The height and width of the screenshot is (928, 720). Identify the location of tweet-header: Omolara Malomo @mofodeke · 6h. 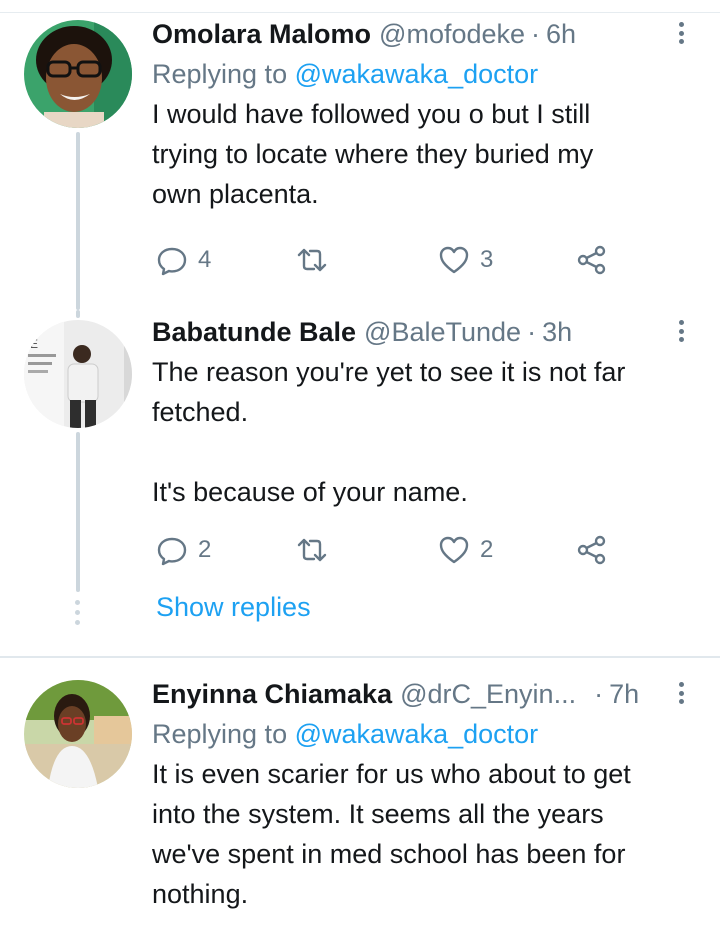
(424, 34).